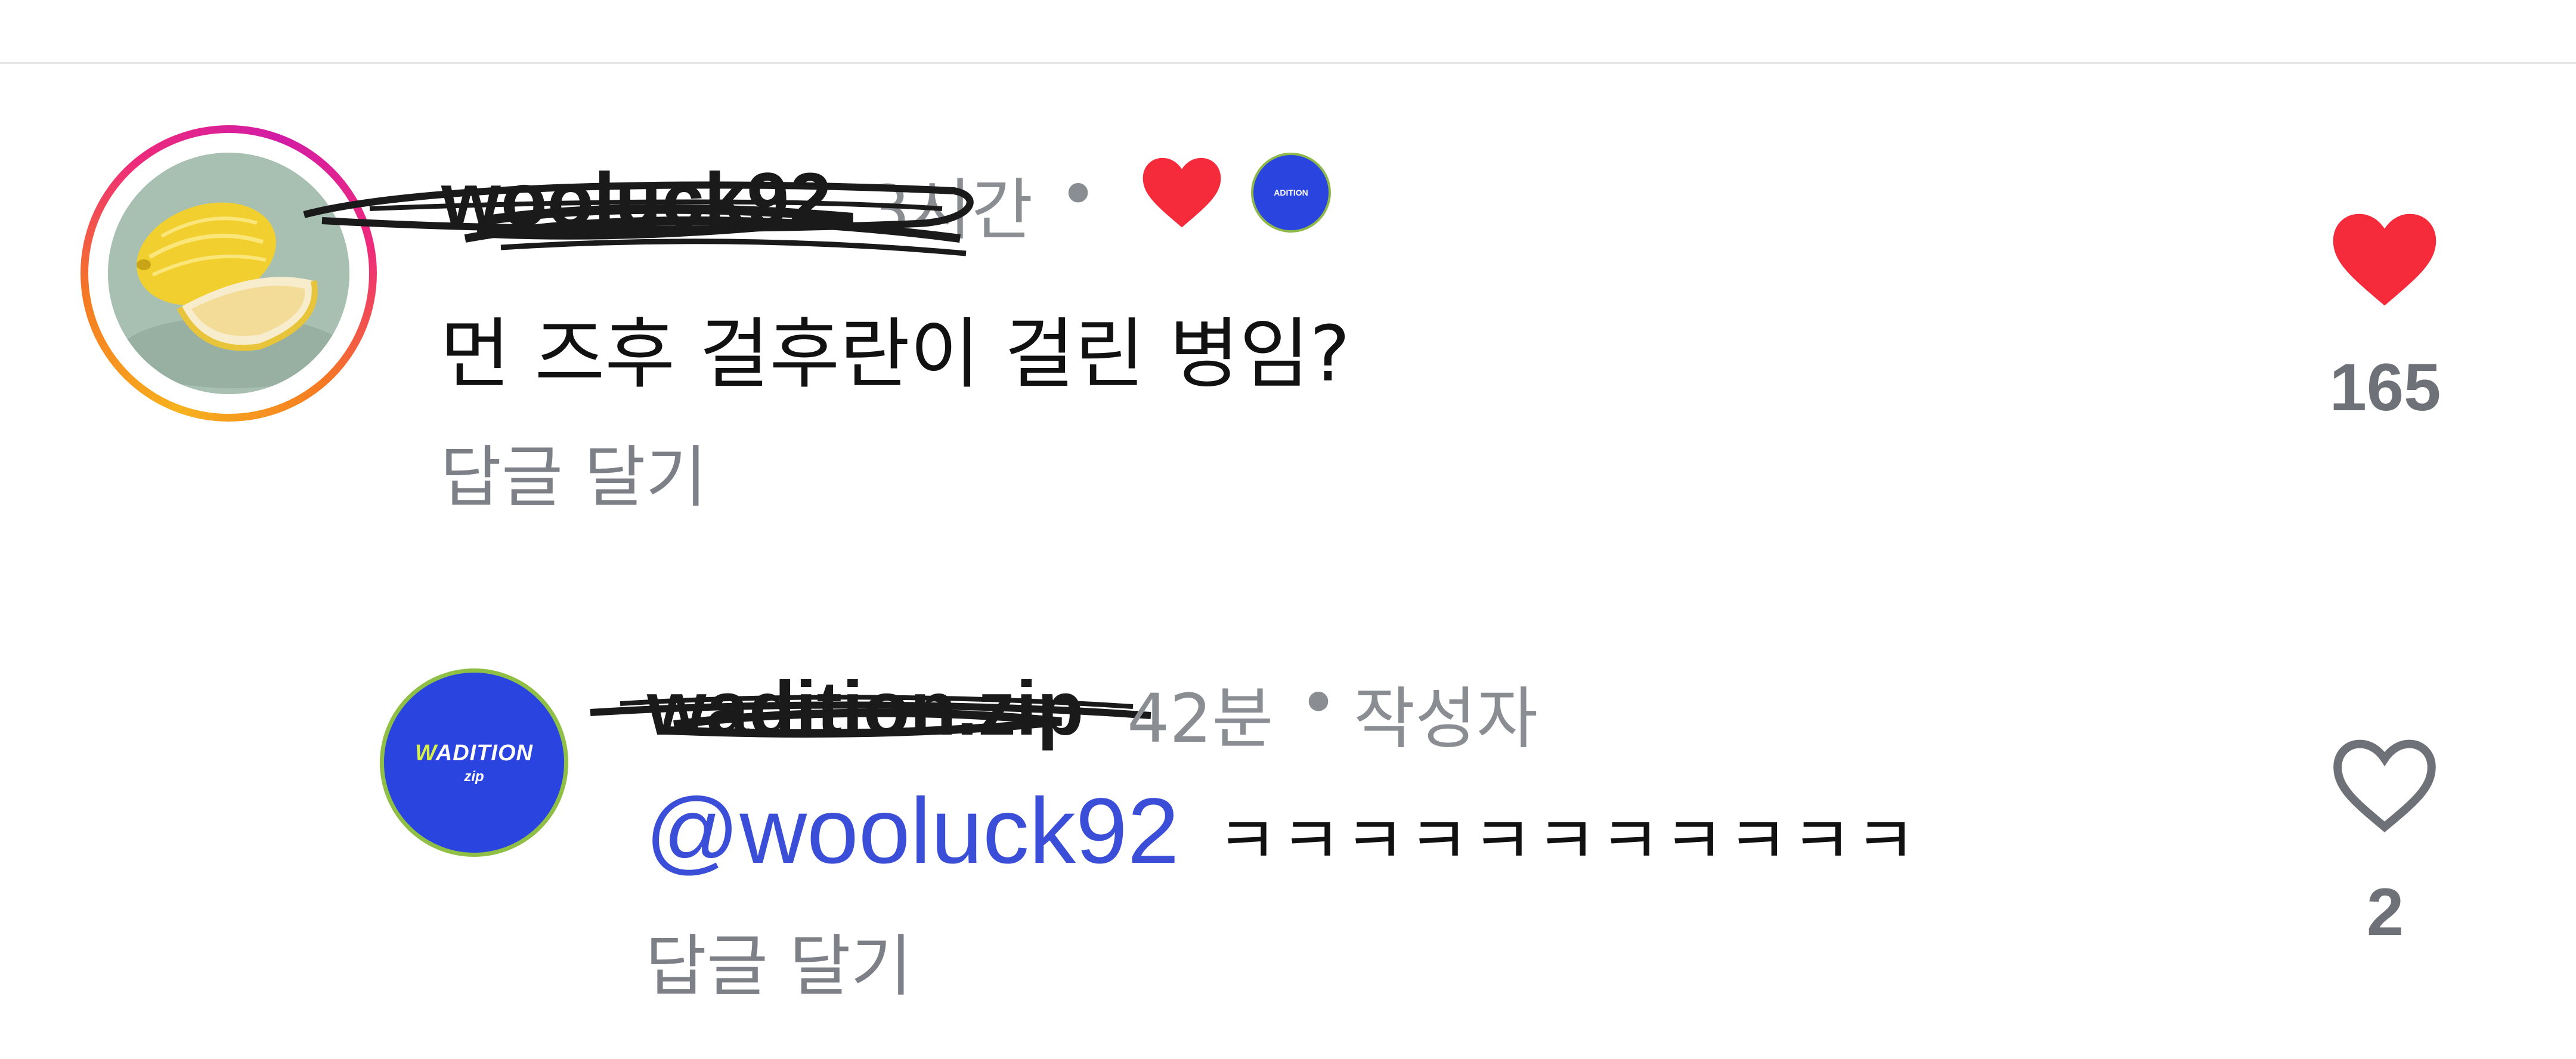 Image resolution: width=2576 pixels, height=1059 pixels. What do you see at coordinates (2385, 912) in the screenshot?
I see `like-count: 2` at bounding box center [2385, 912].